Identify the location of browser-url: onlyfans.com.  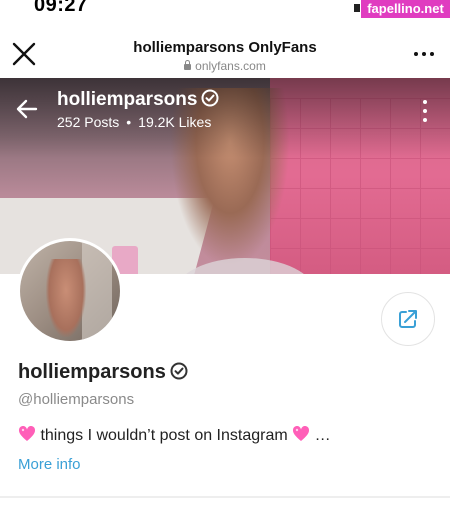
(225, 66).